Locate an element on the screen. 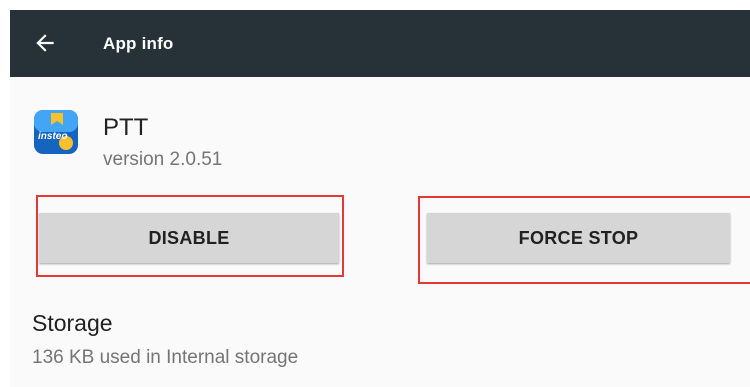 Image resolution: width=750 pixels, height=387 pixels. ptt-app-icon: insteo is located at coordinates (56, 132).